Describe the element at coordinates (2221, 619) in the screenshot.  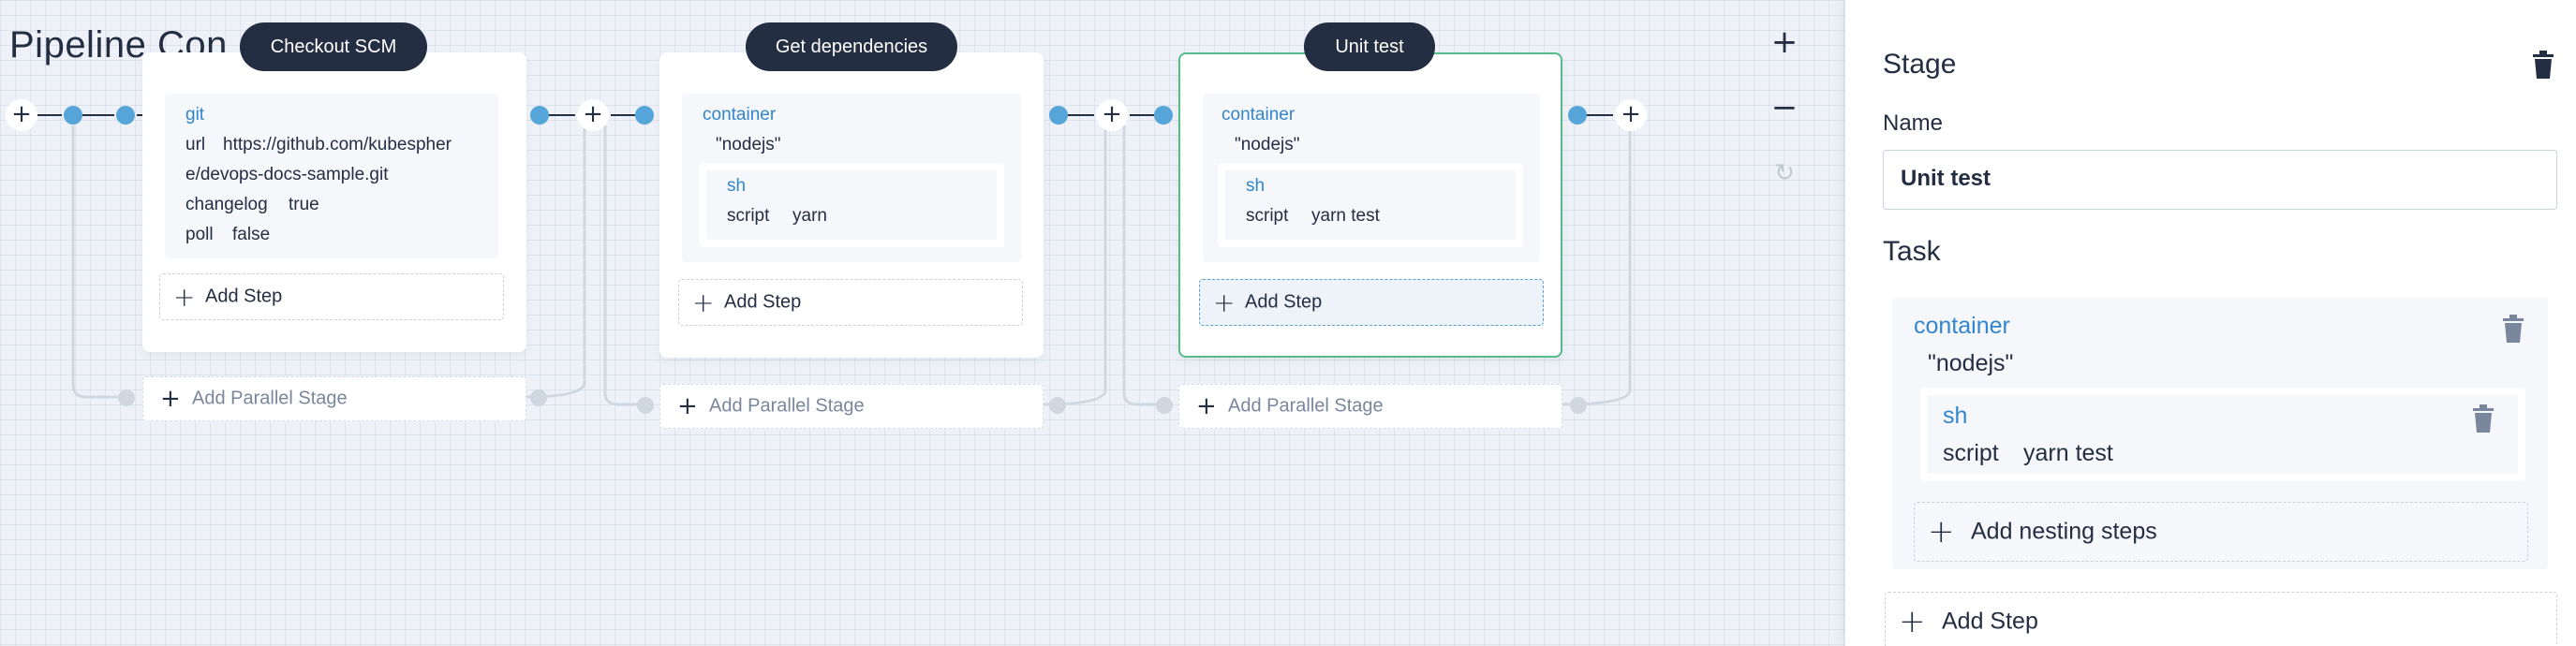
I see `panel-add-step-button: + Add Step` at that location.